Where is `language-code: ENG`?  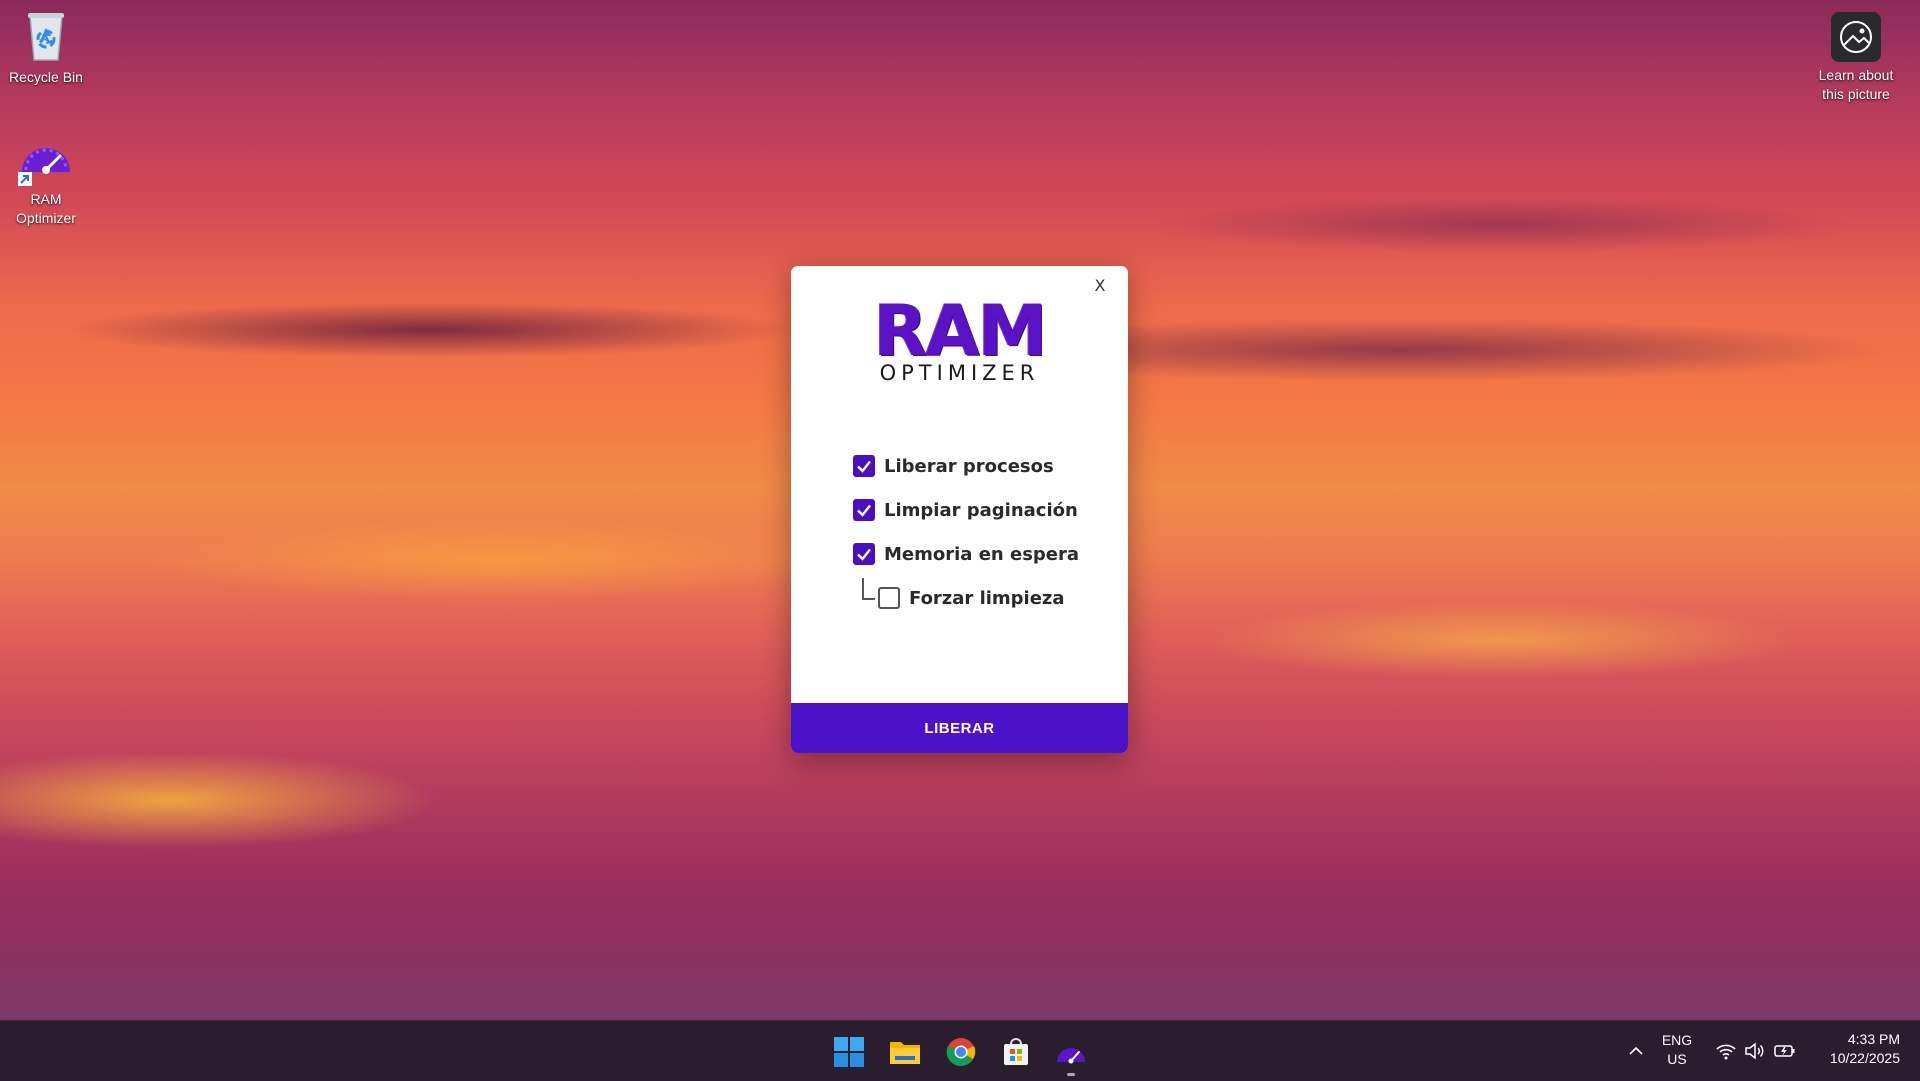 language-code: ENG is located at coordinates (1677, 1040).